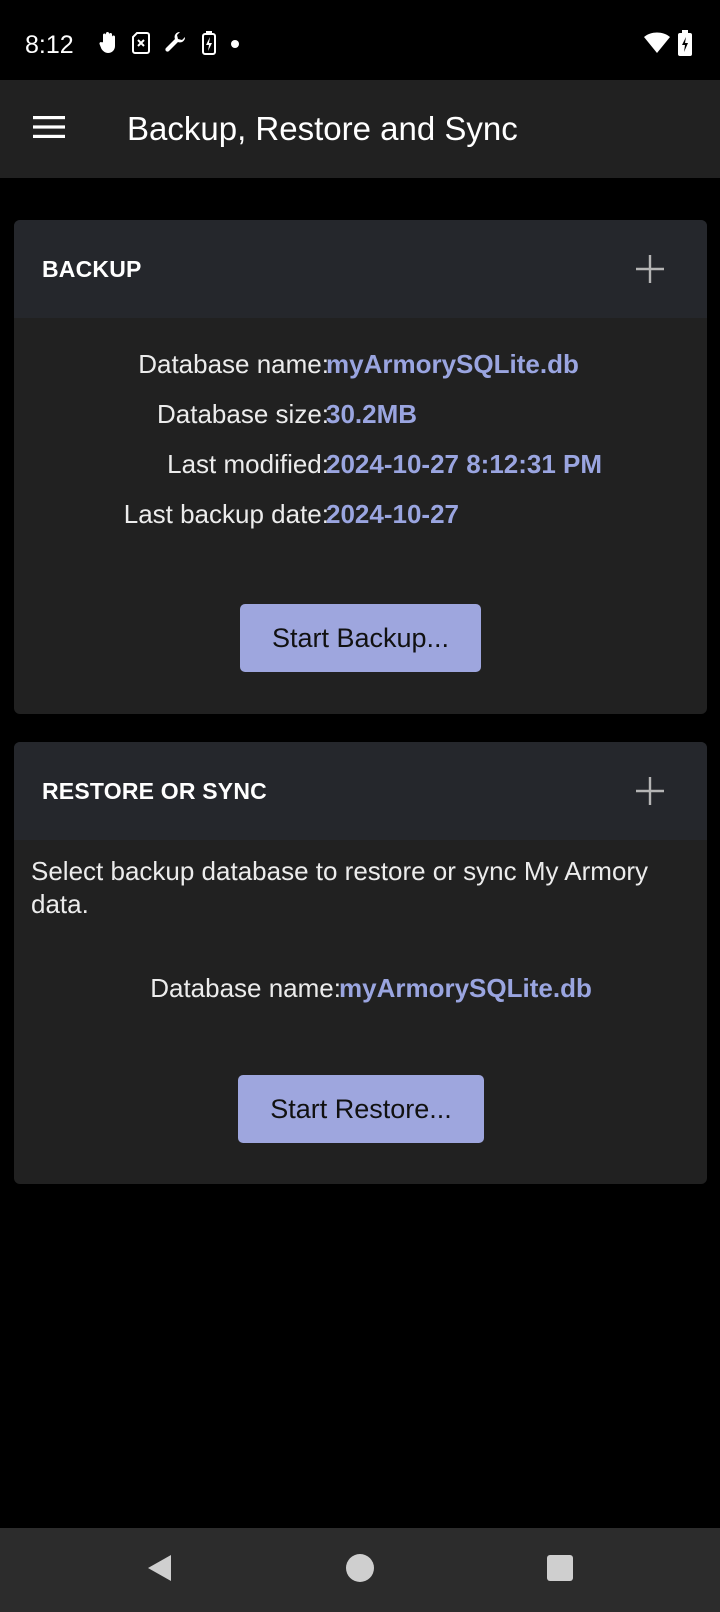  Describe the element at coordinates (464, 464) in the screenshot. I see `info-value: 2024-10-27 8:12:31 PM` at that location.